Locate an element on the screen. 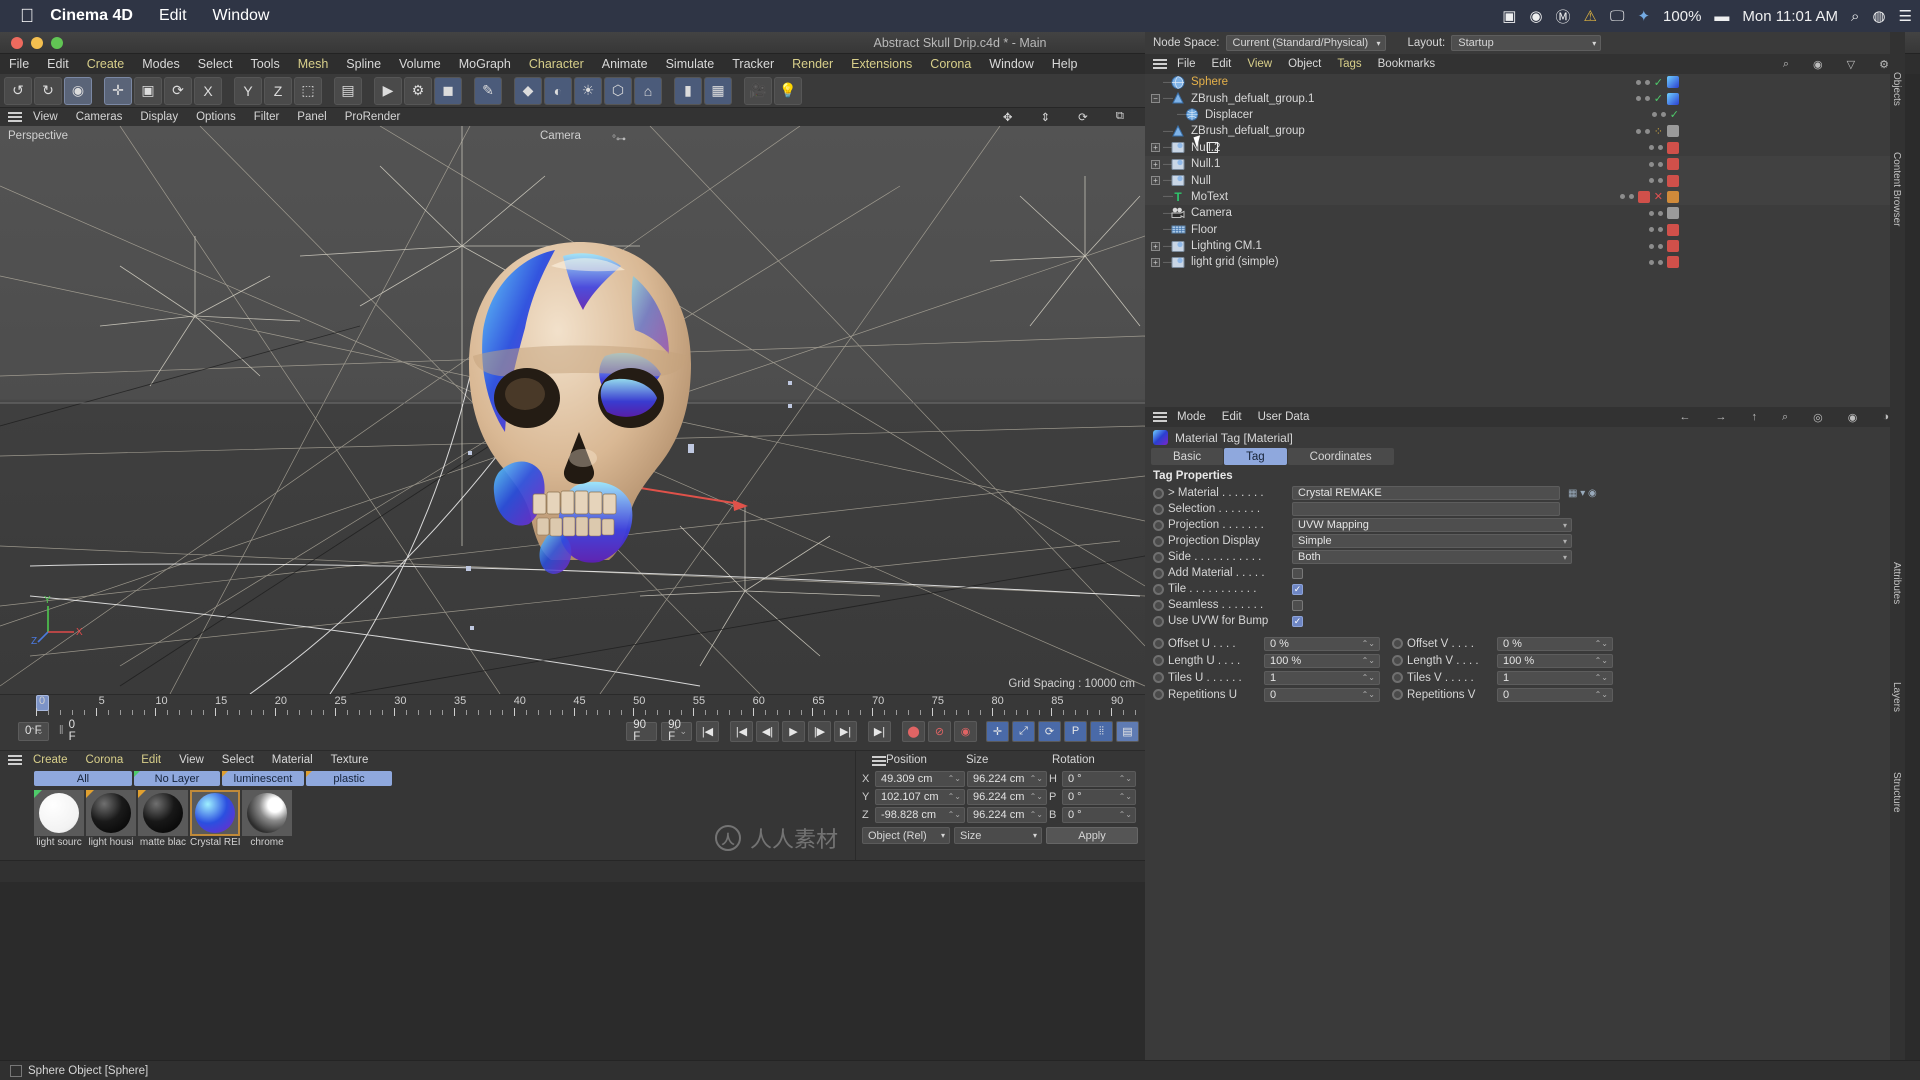 Image resolution: width=1920 pixels, height=1080 pixels. timeline-ruler: 0 5 10 15 20 25 30 35 40 45 50 55 60 65 70 75 80 85 90 is located at coordinates (586, 707).